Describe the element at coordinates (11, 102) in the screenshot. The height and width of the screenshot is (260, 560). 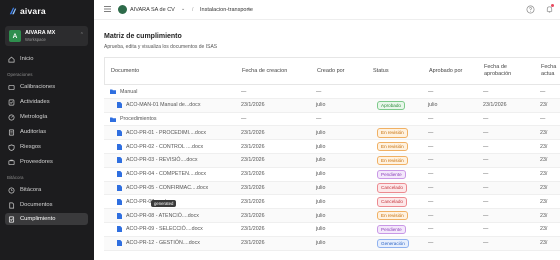
I see `activity-icon` at that location.